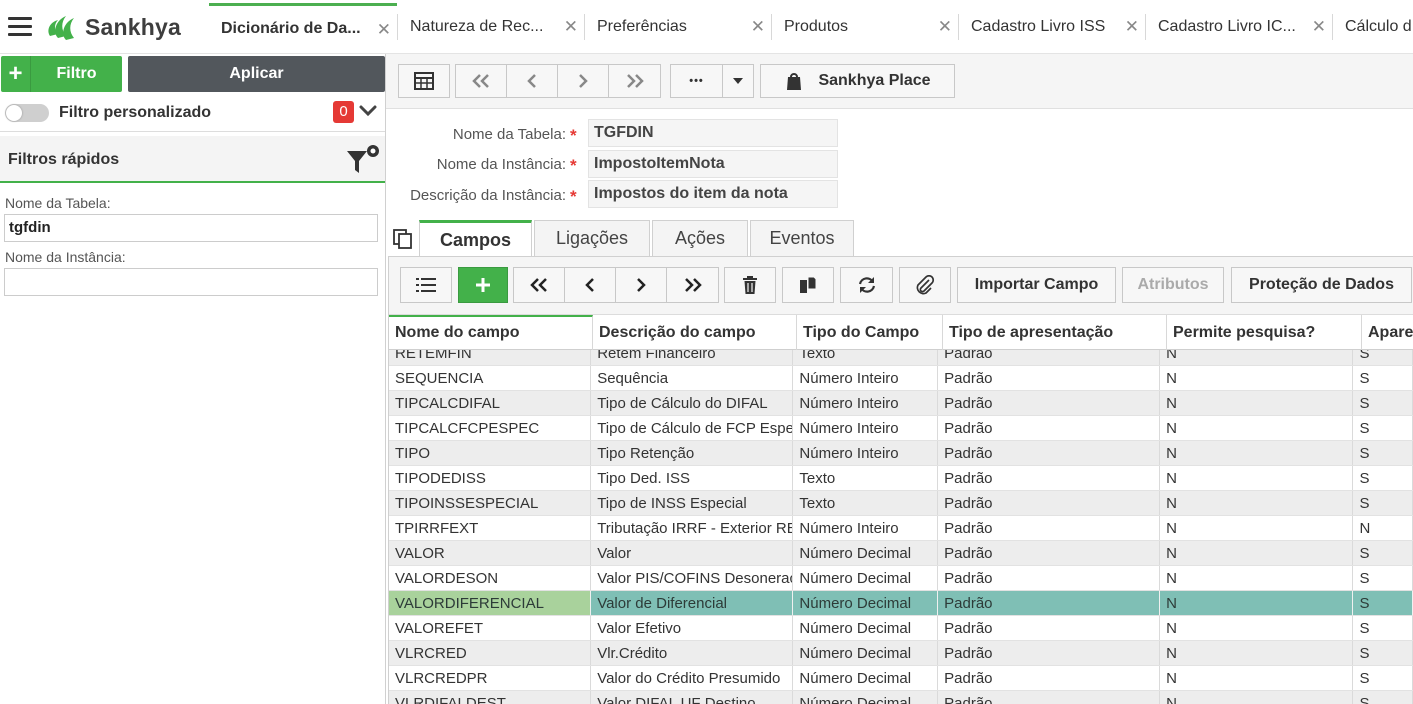  I want to click on column-header: Nome do campo, so click(491, 332).